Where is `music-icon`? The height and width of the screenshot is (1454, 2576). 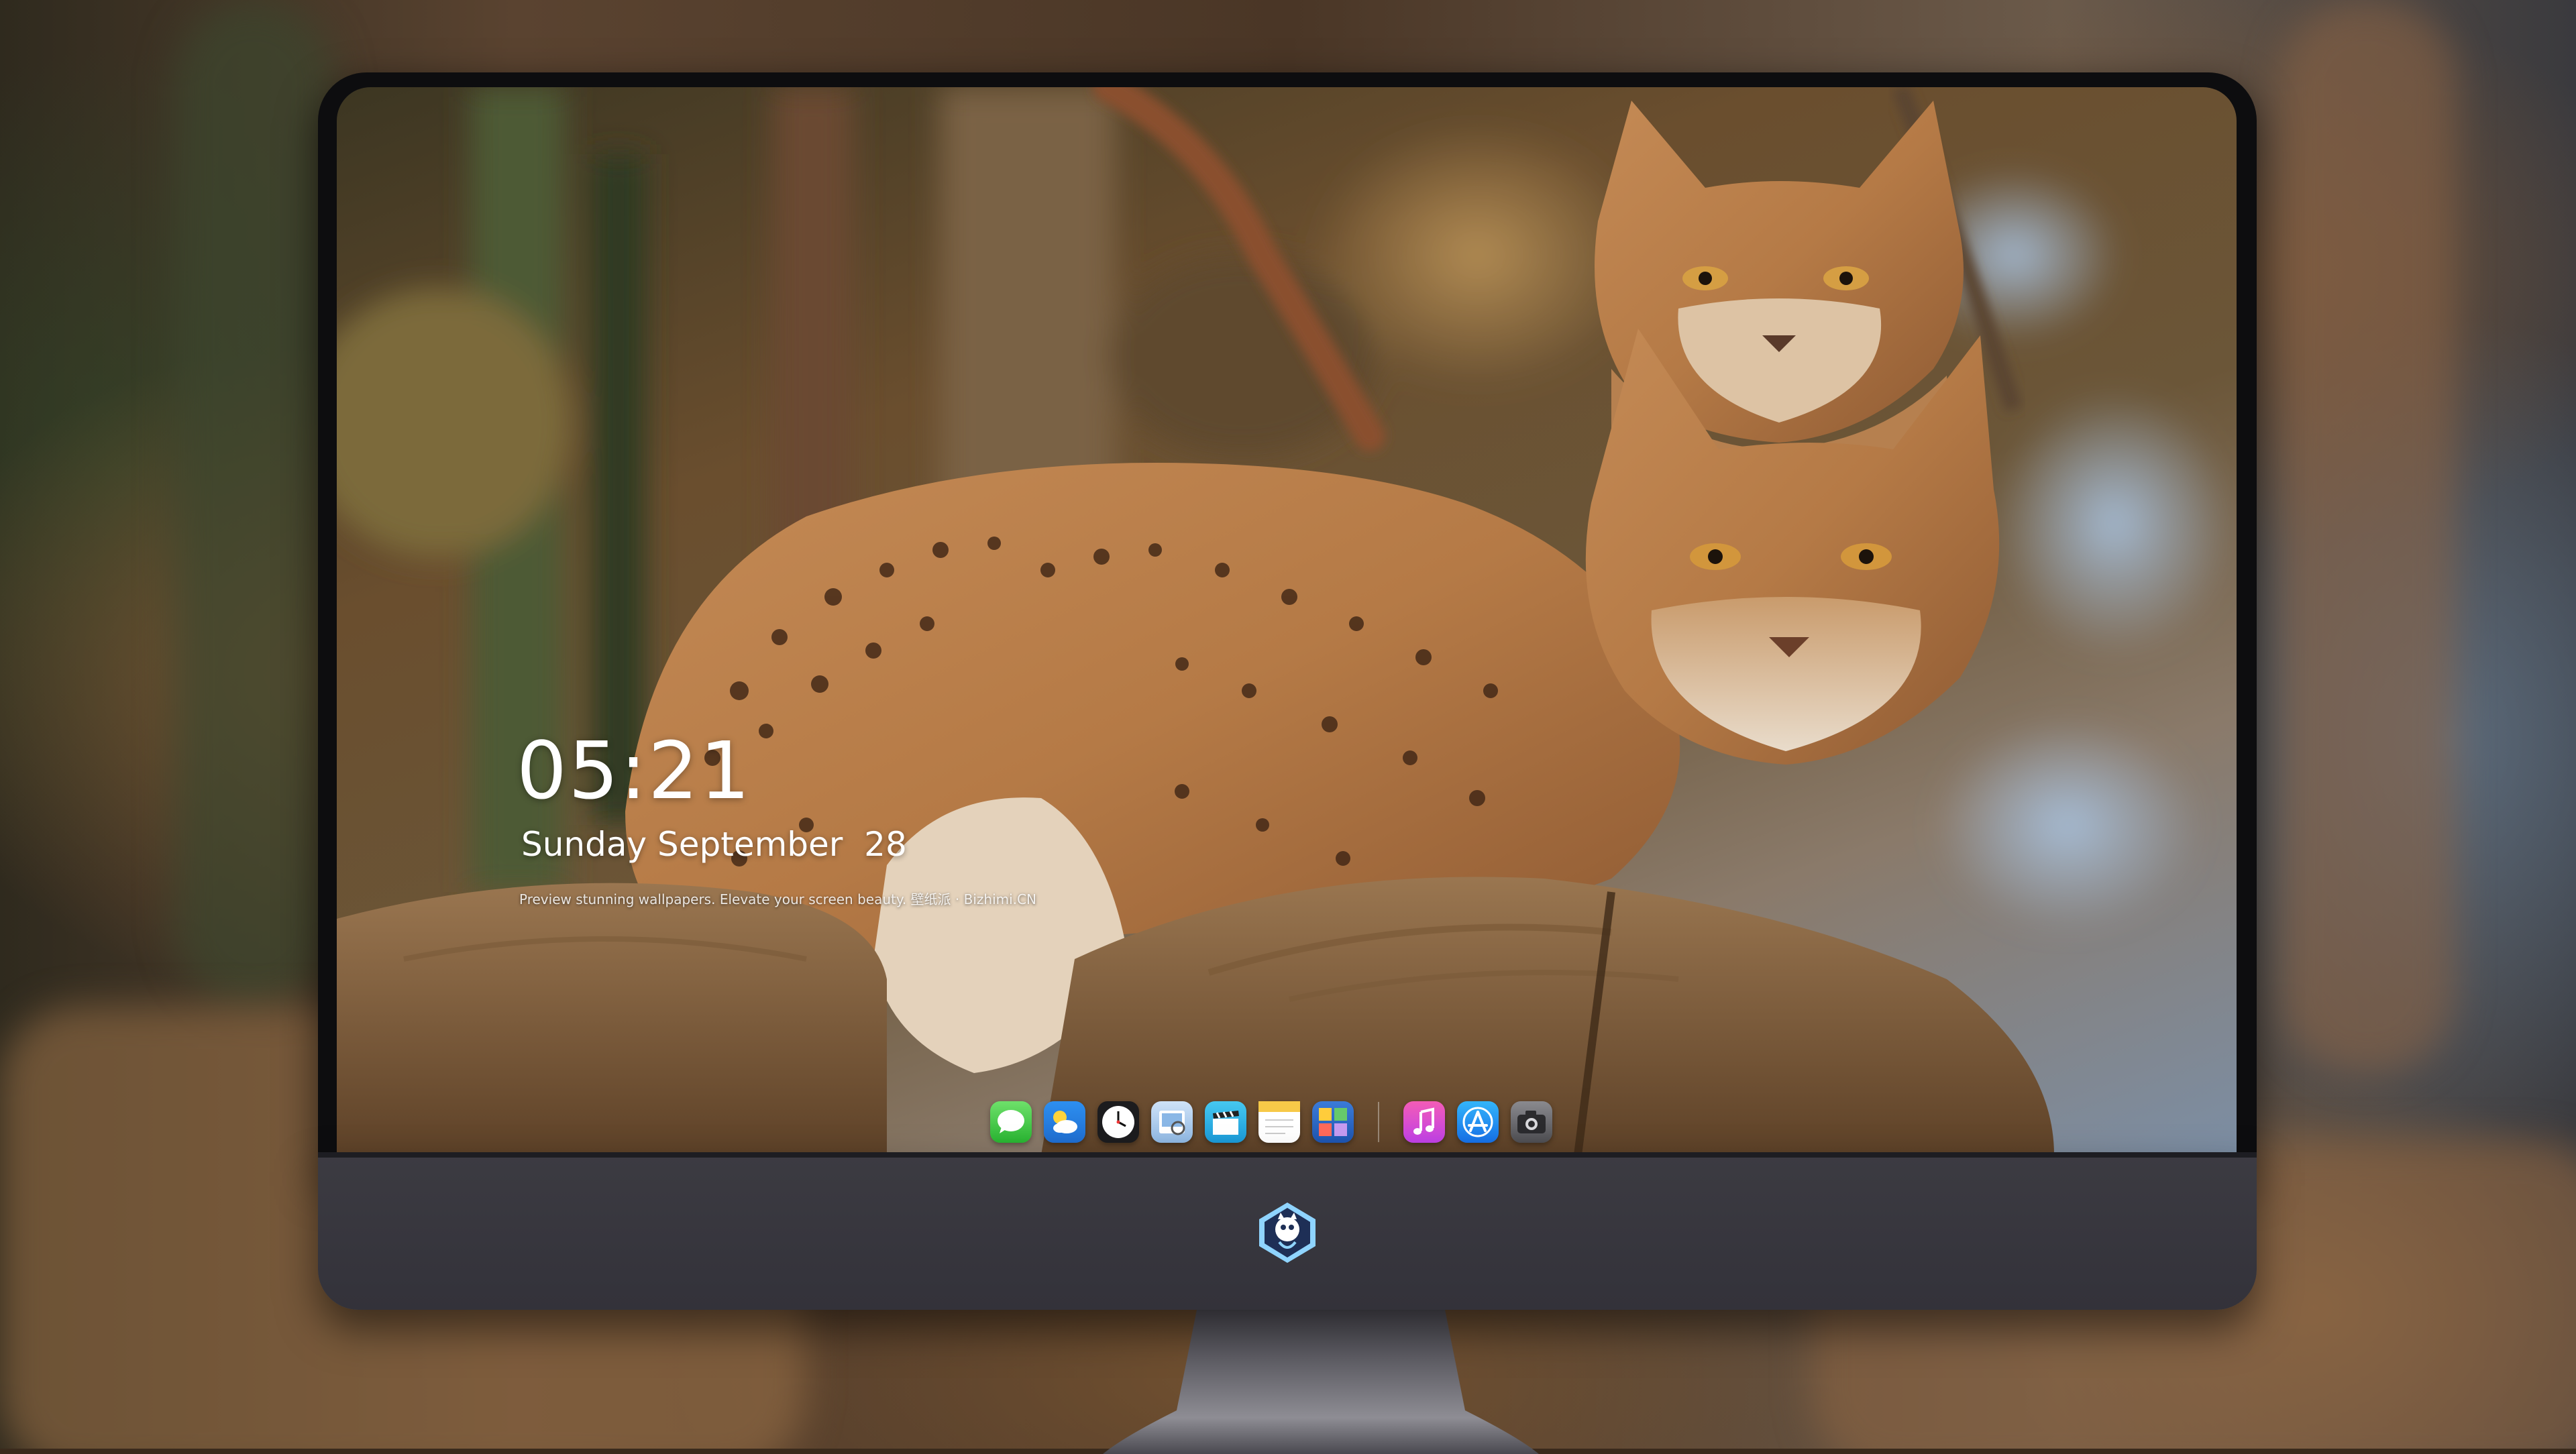
music-icon is located at coordinates (1424, 1122).